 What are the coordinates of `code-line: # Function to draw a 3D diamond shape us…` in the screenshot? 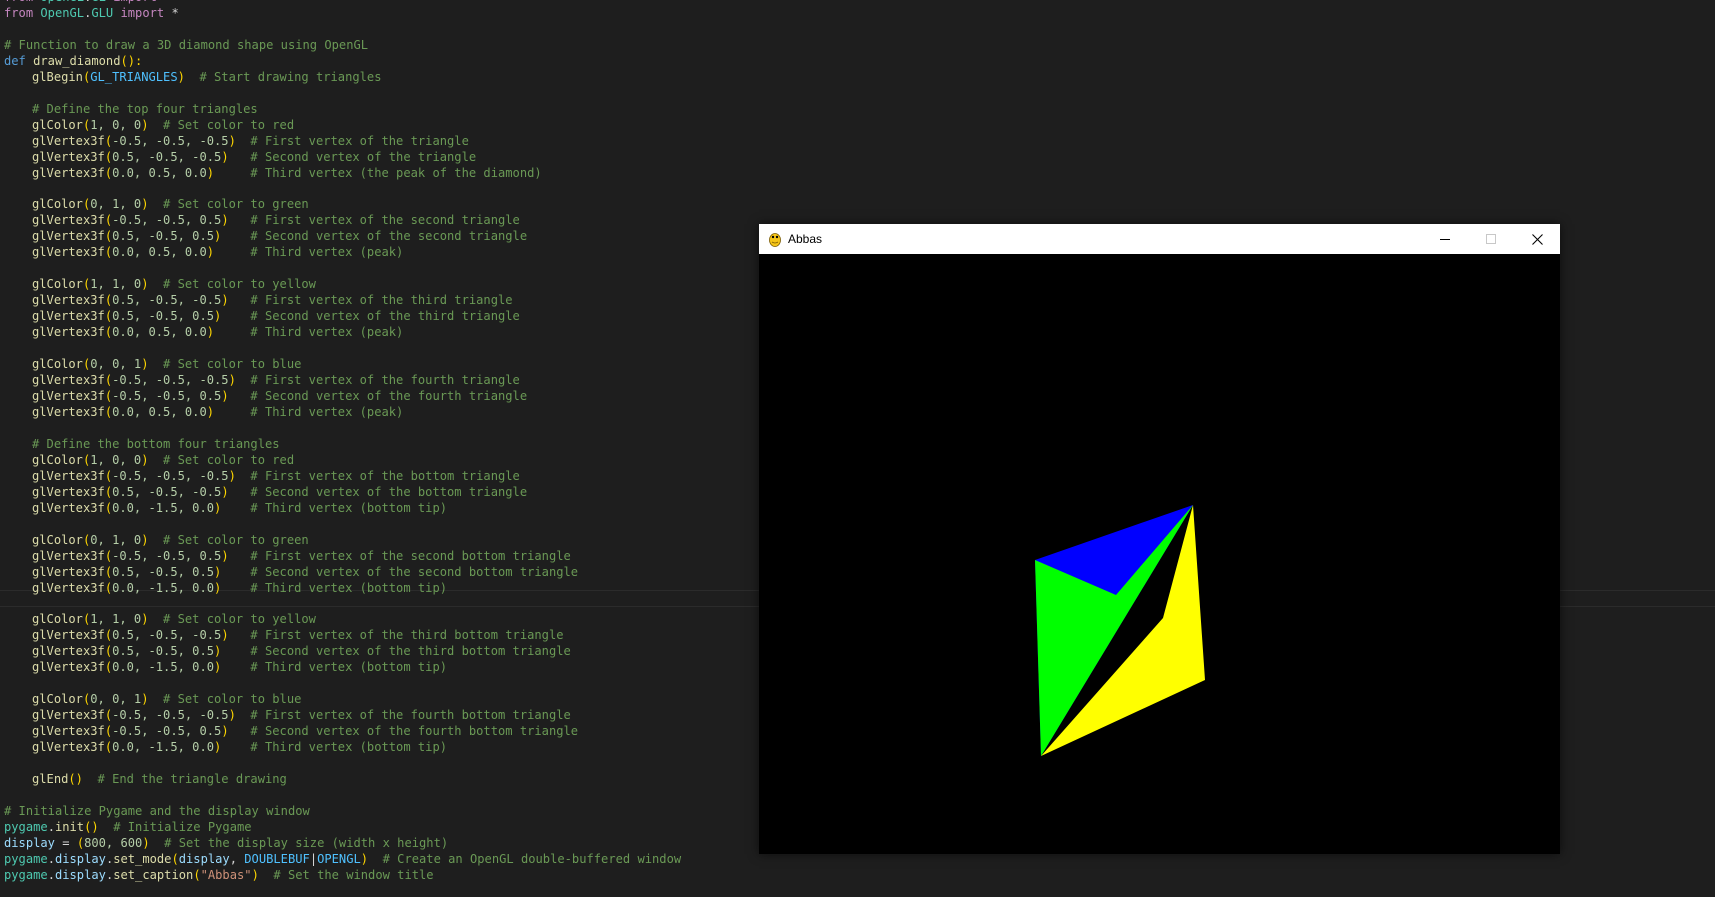 It's located at (186, 46).